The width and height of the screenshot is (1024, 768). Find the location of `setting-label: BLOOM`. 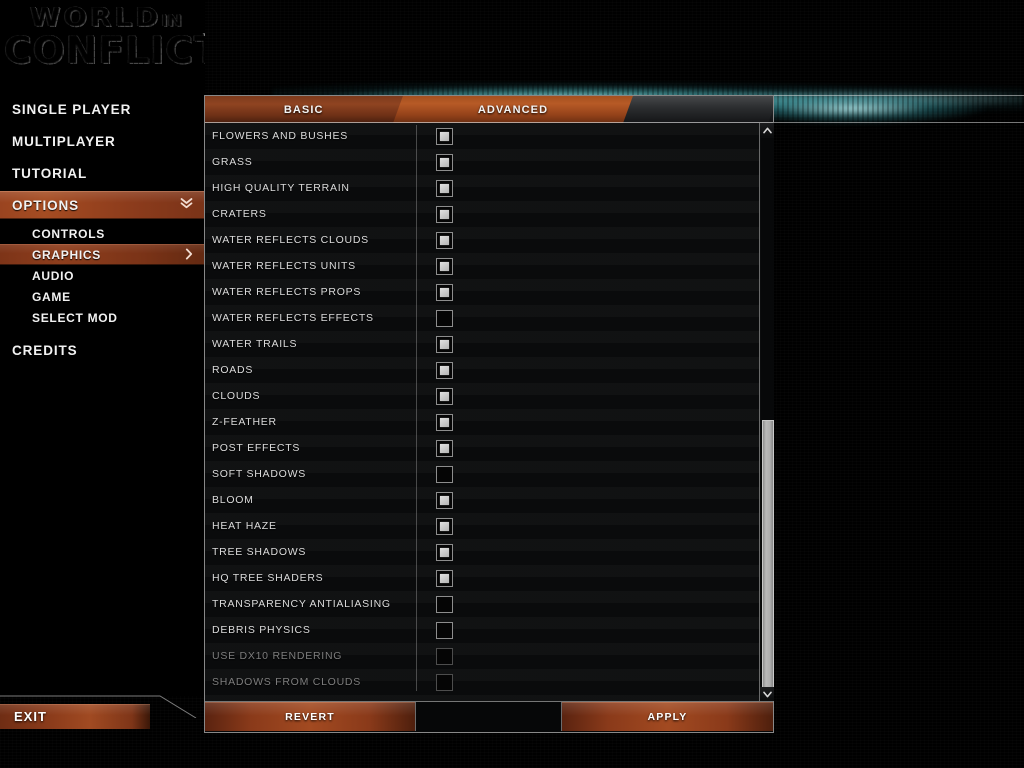

setting-label: BLOOM is located at coordinates (233, 500).